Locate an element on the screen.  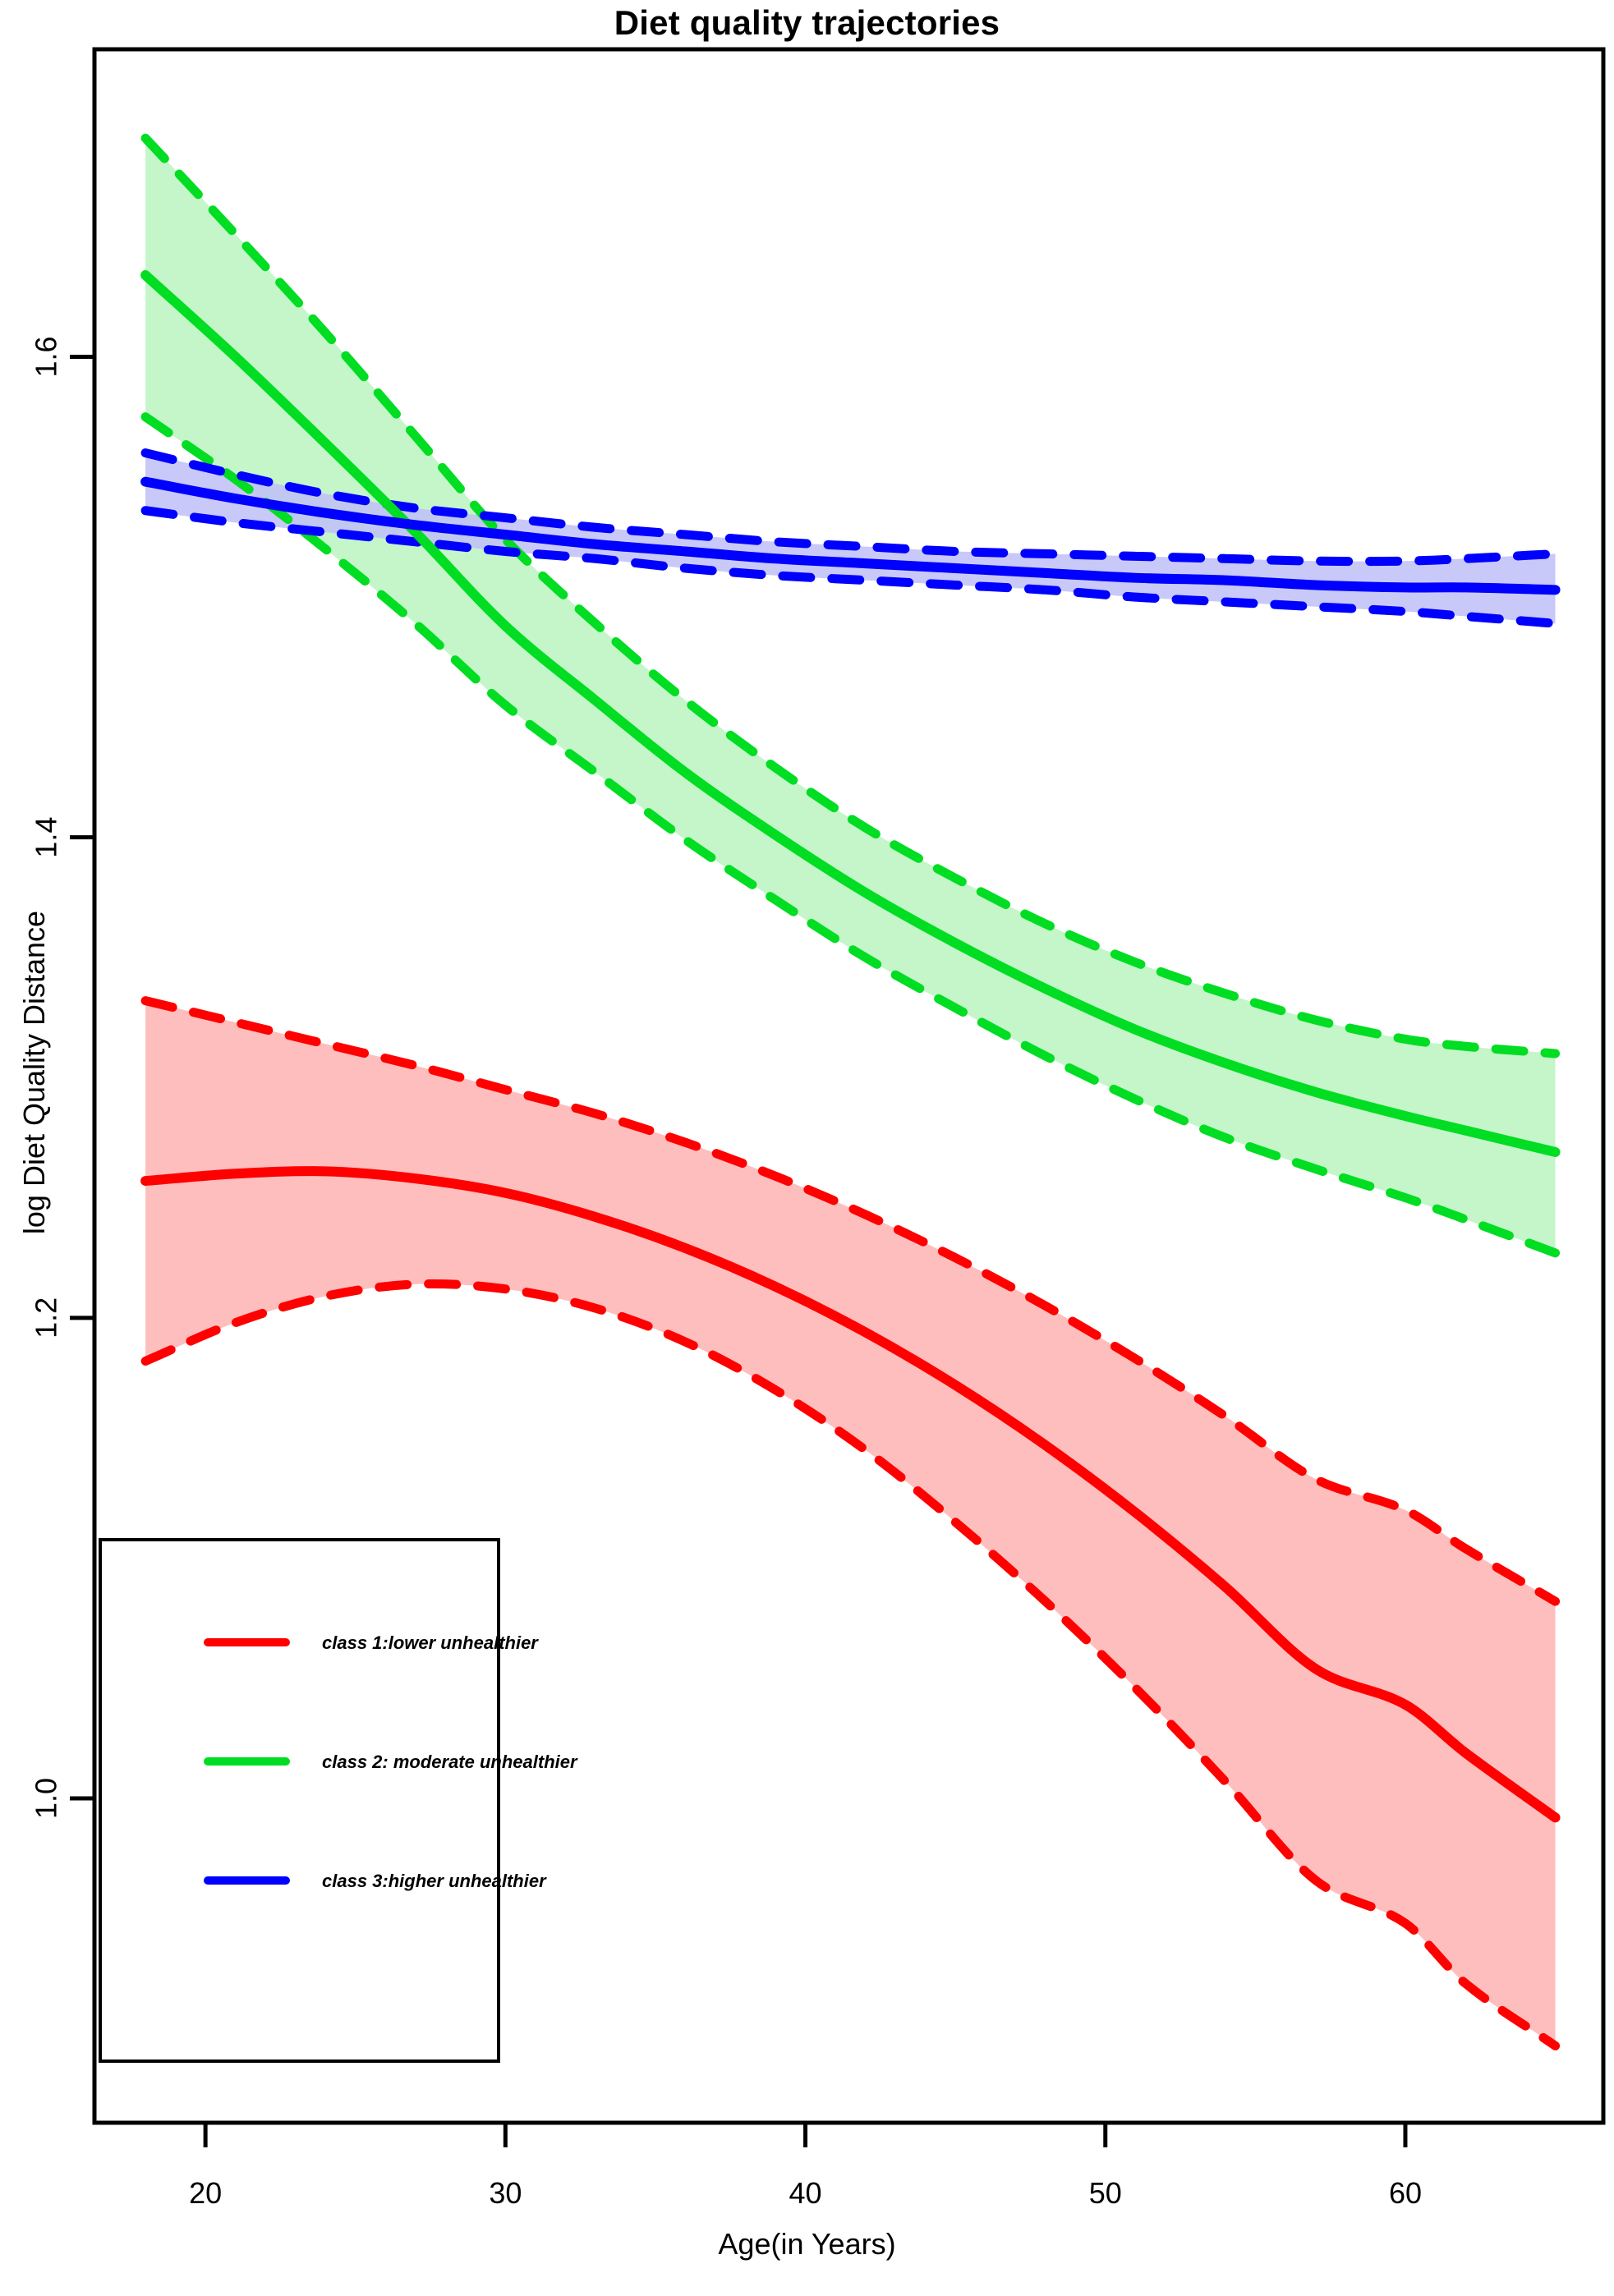
y-tick-label: 1.2 is located at coordinates (46, 1318).